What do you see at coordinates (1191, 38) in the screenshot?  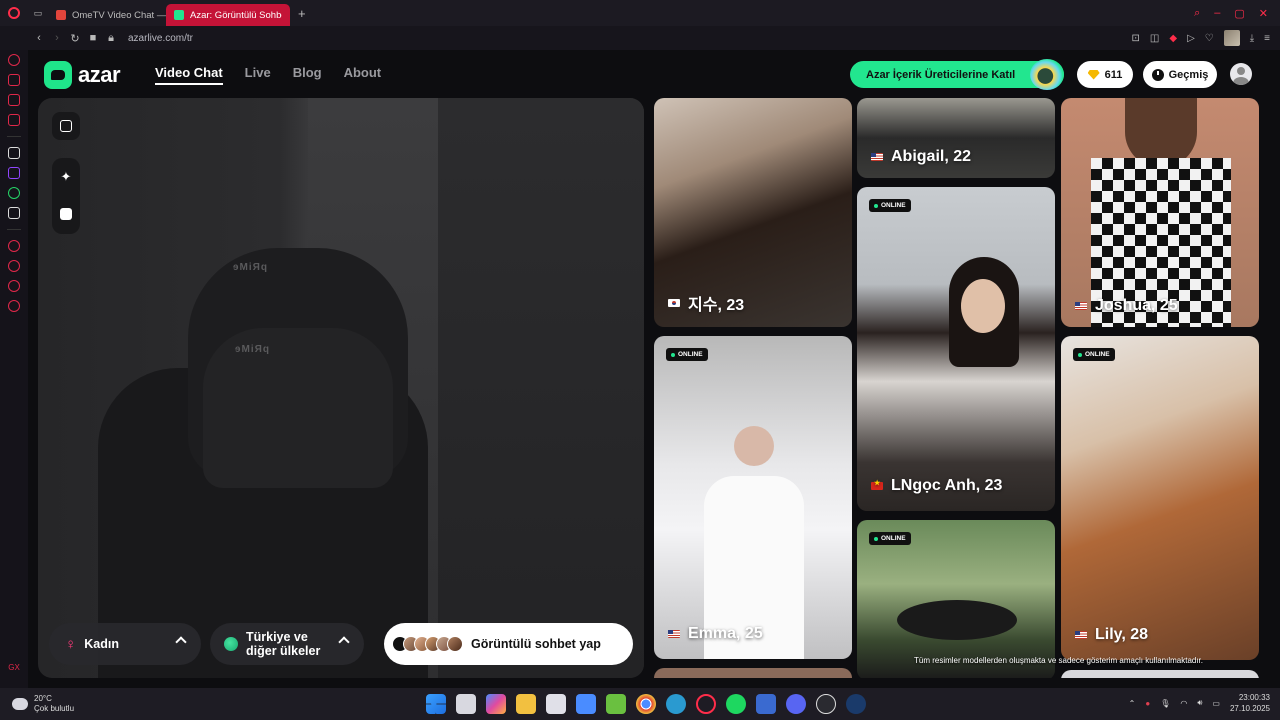 I see `player-icon: ▷` at bounding box center [1191, 38].